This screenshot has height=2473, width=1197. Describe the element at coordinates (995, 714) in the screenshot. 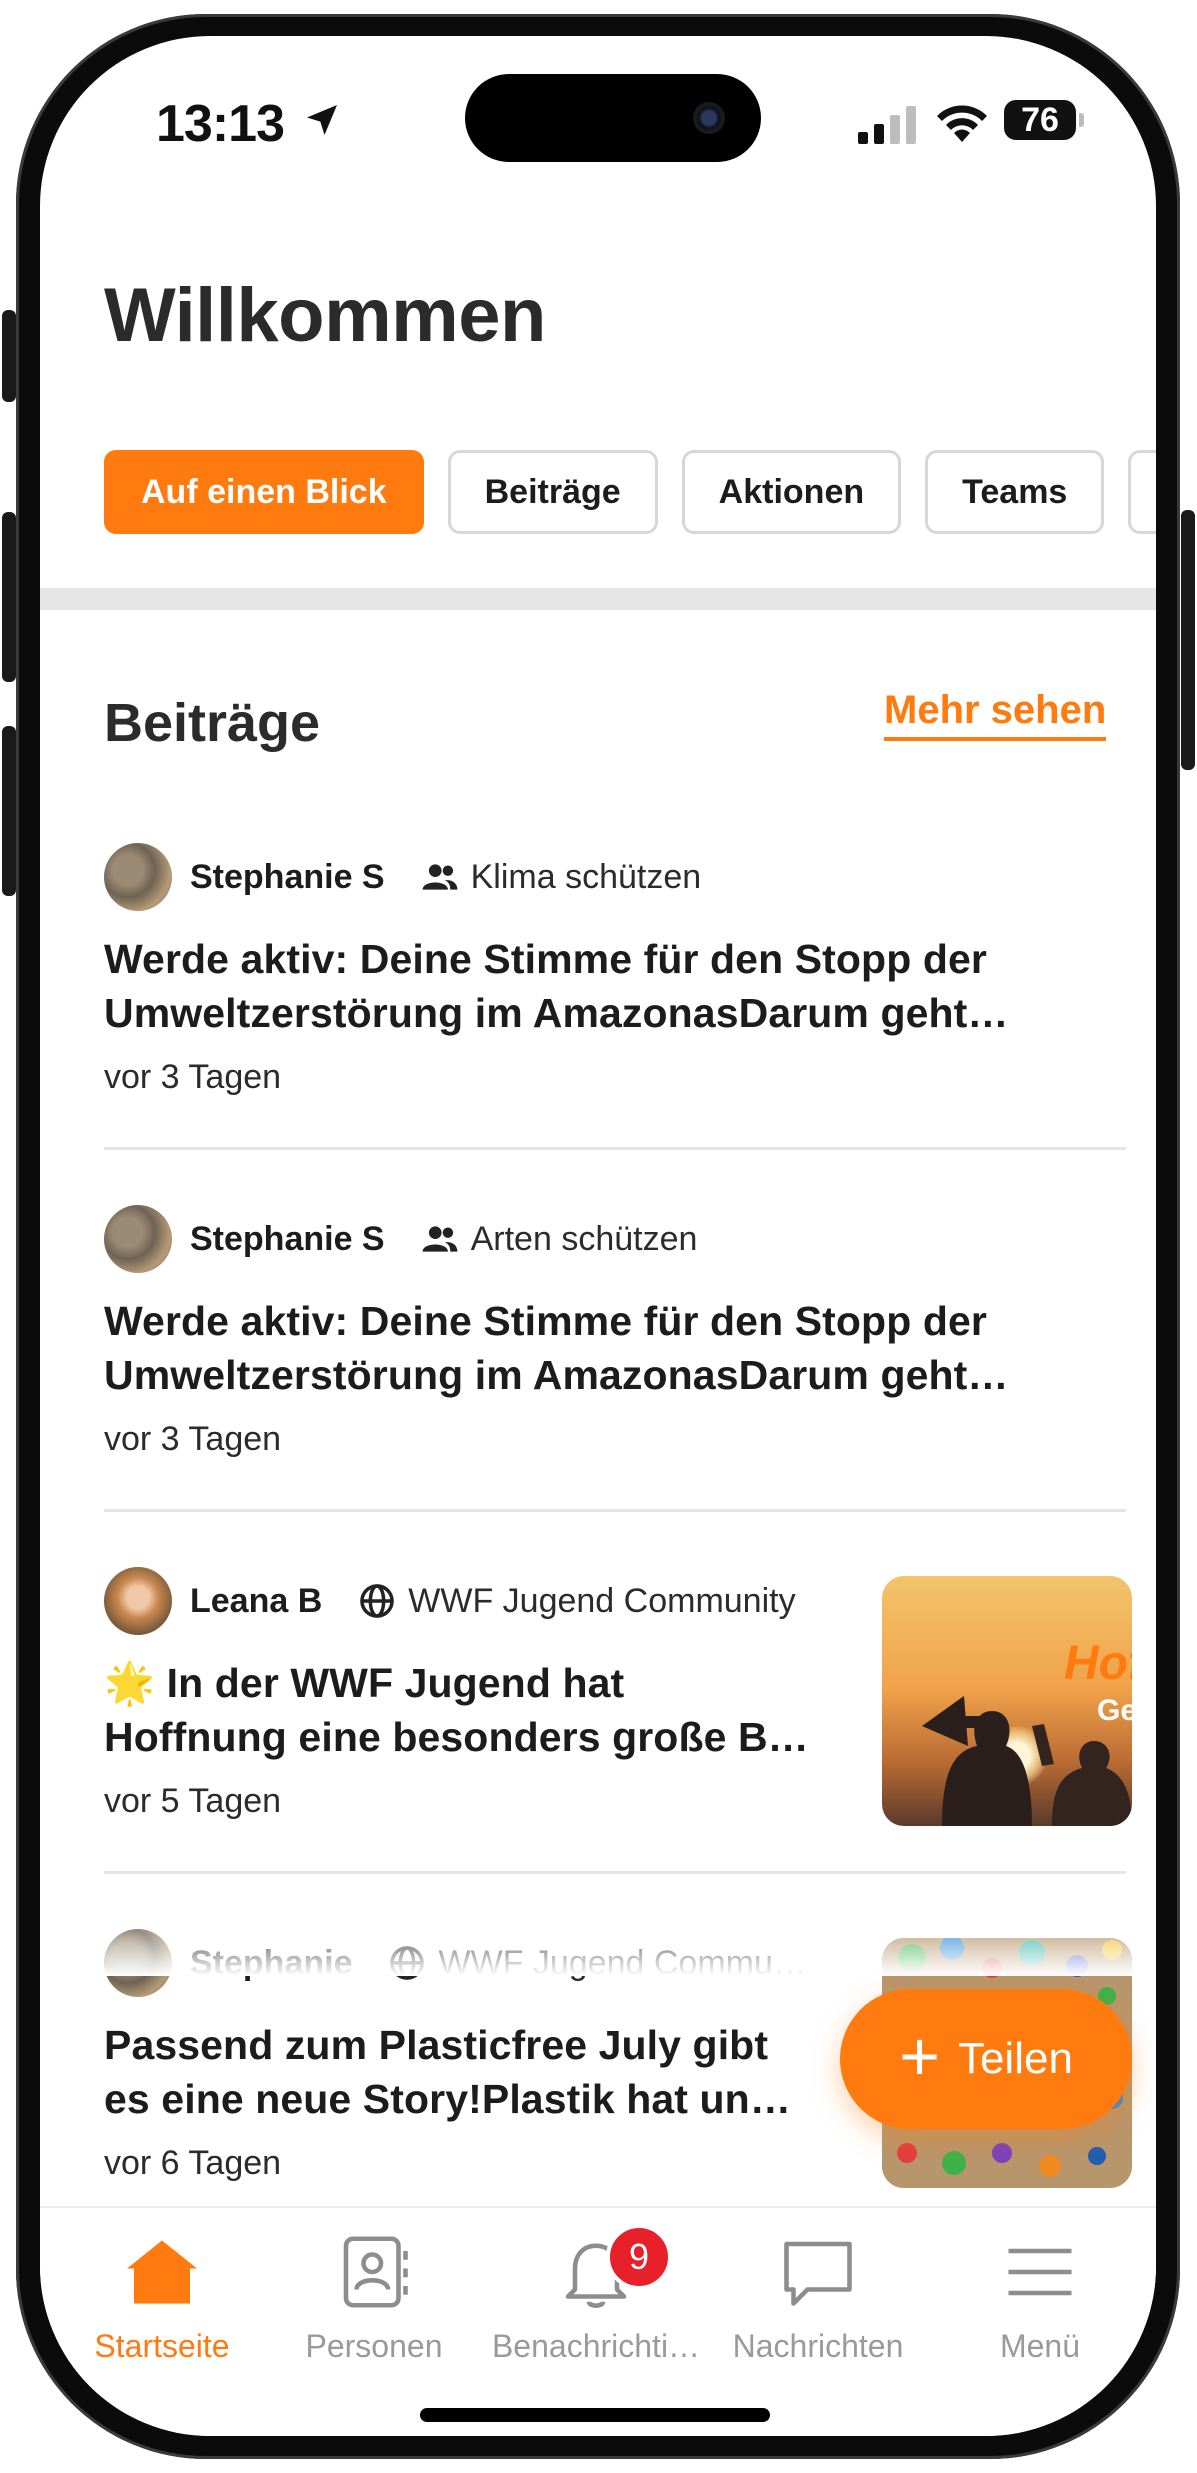

I see `more-link: Mehr sehen` at that location.